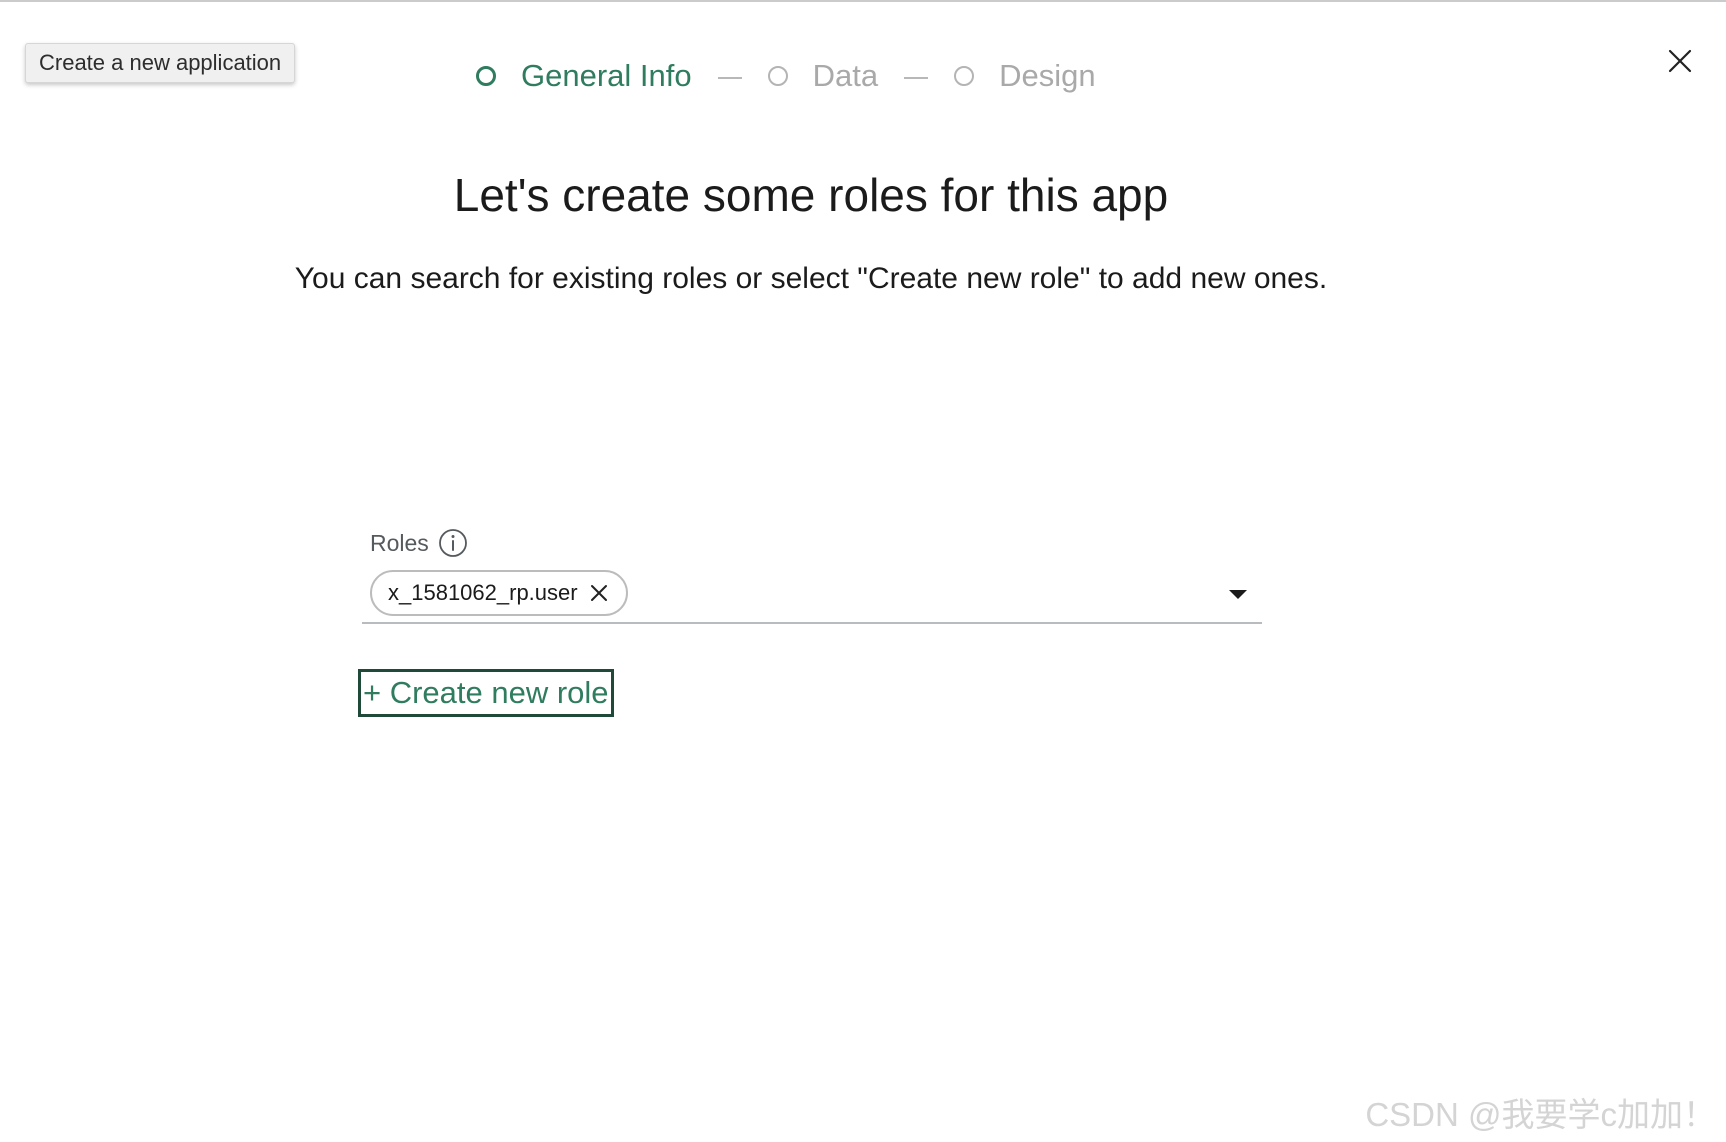  Describe the element at coordinates (812, 595) in the screenshot. I see `roles-multiselect: x_1581062_rp.user` at that location.